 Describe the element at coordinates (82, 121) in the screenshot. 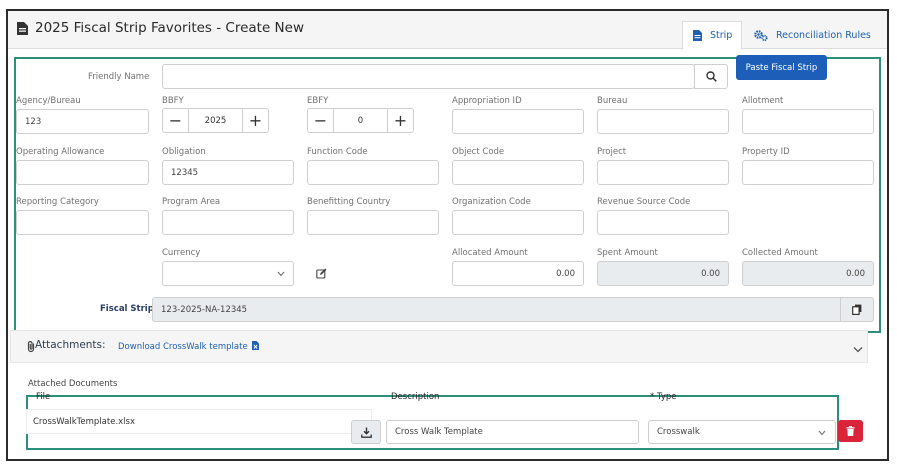

I see `agency-bureau-input: 123` at that location.